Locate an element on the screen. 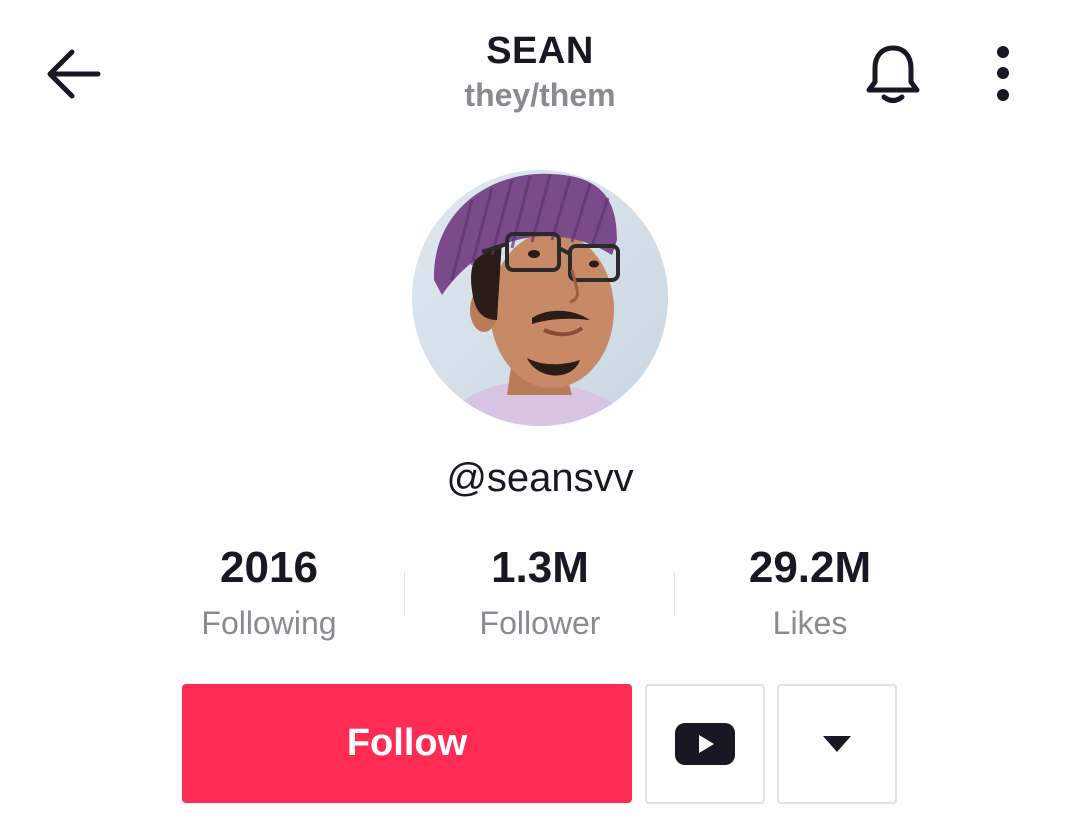 This screenshot has height=826, width=1080. stat-label: Follower is located at coordinates (540, 623).